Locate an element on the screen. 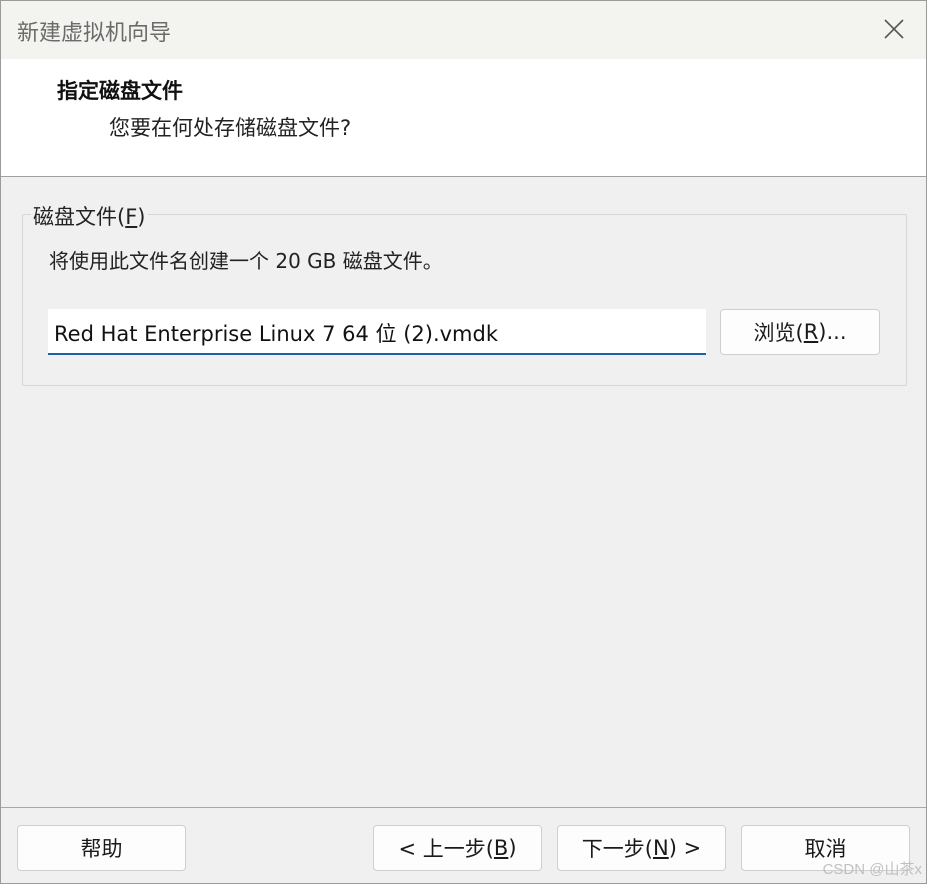  disk-file-group-label: 磁盘文件(F) is located at coordinates (89, 216).